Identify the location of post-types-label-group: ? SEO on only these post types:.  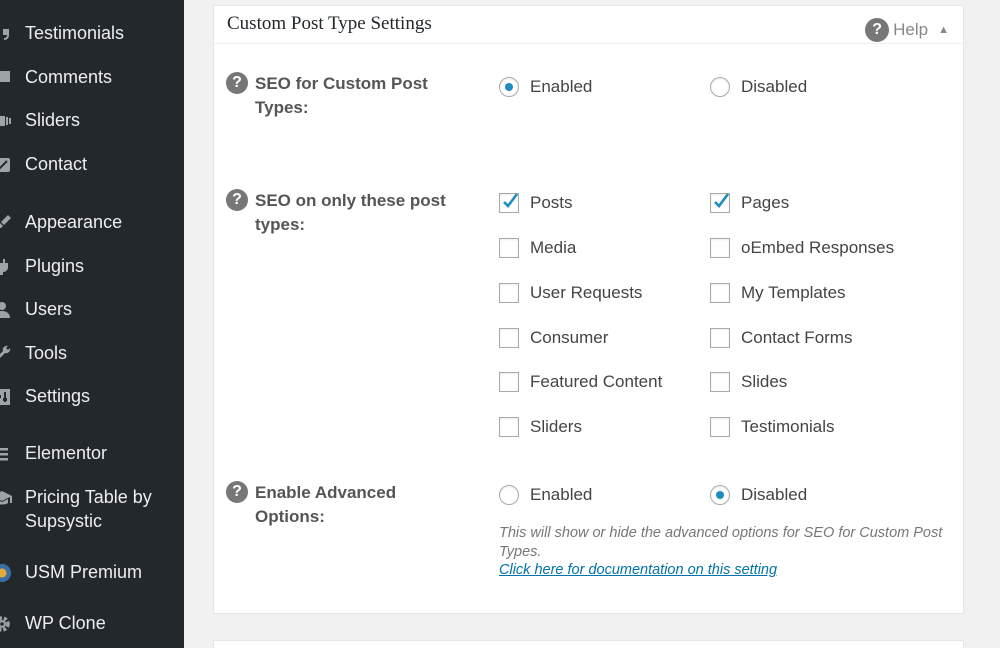
(343, 213).